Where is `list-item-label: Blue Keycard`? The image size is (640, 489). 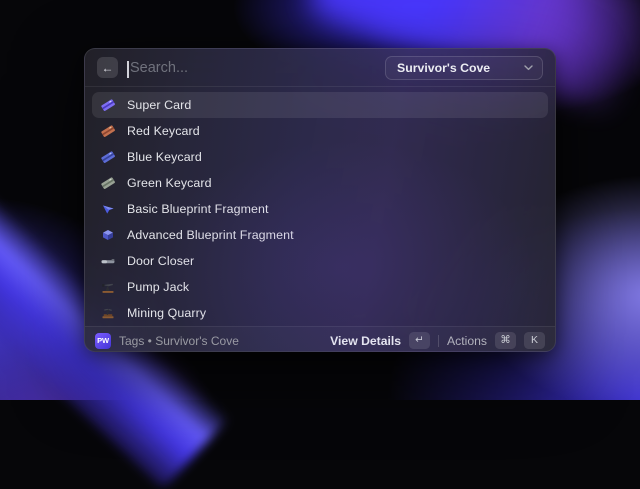
list-item-label: Blue Keycard is located at coordinates (164, 157).